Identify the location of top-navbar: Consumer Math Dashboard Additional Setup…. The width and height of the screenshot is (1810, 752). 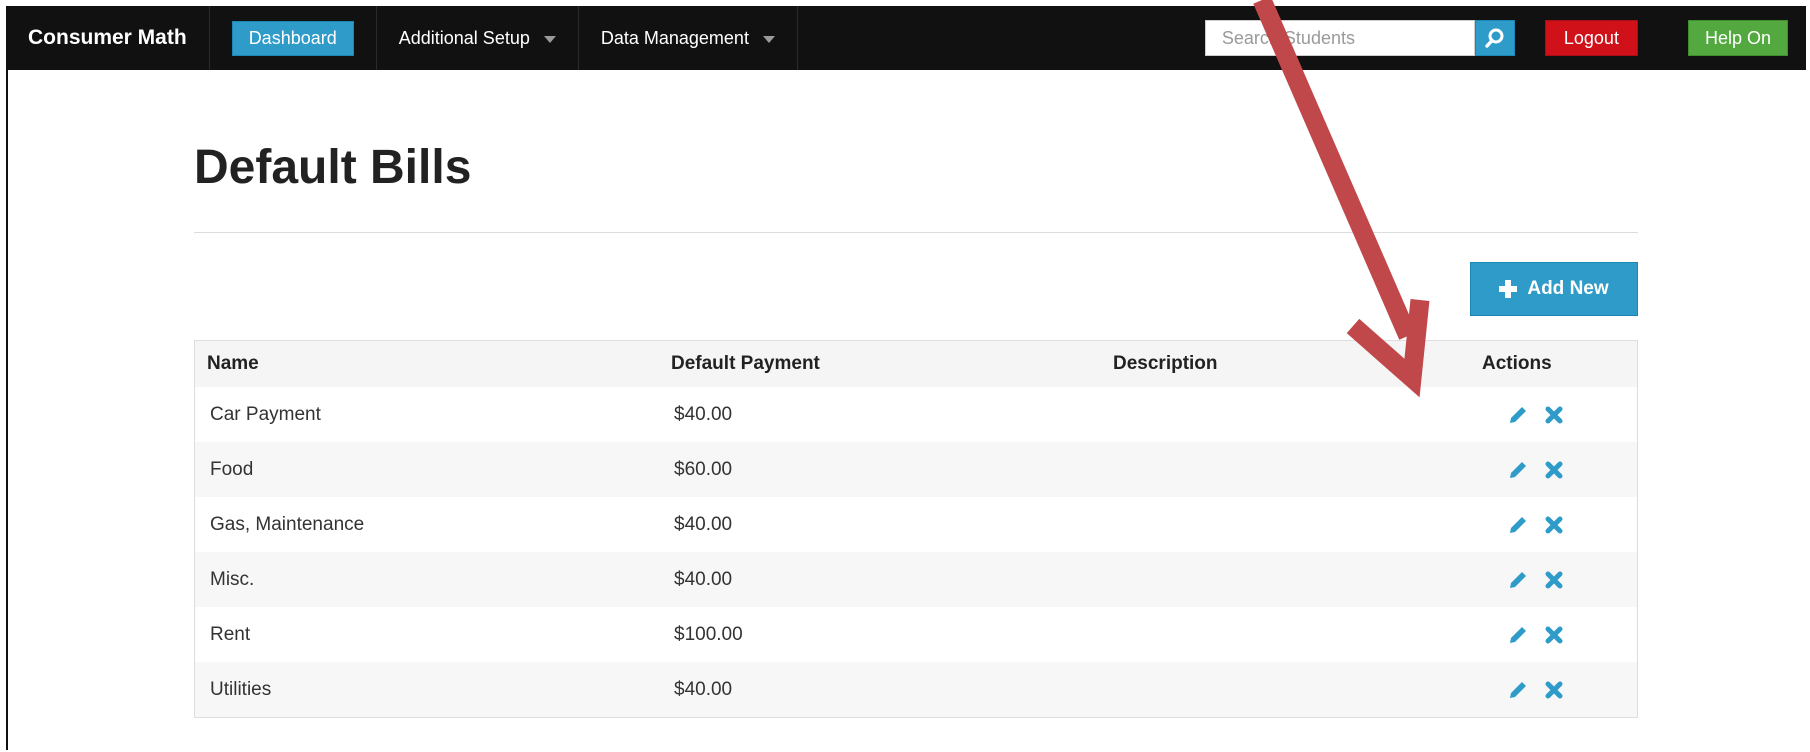
(907, 38).